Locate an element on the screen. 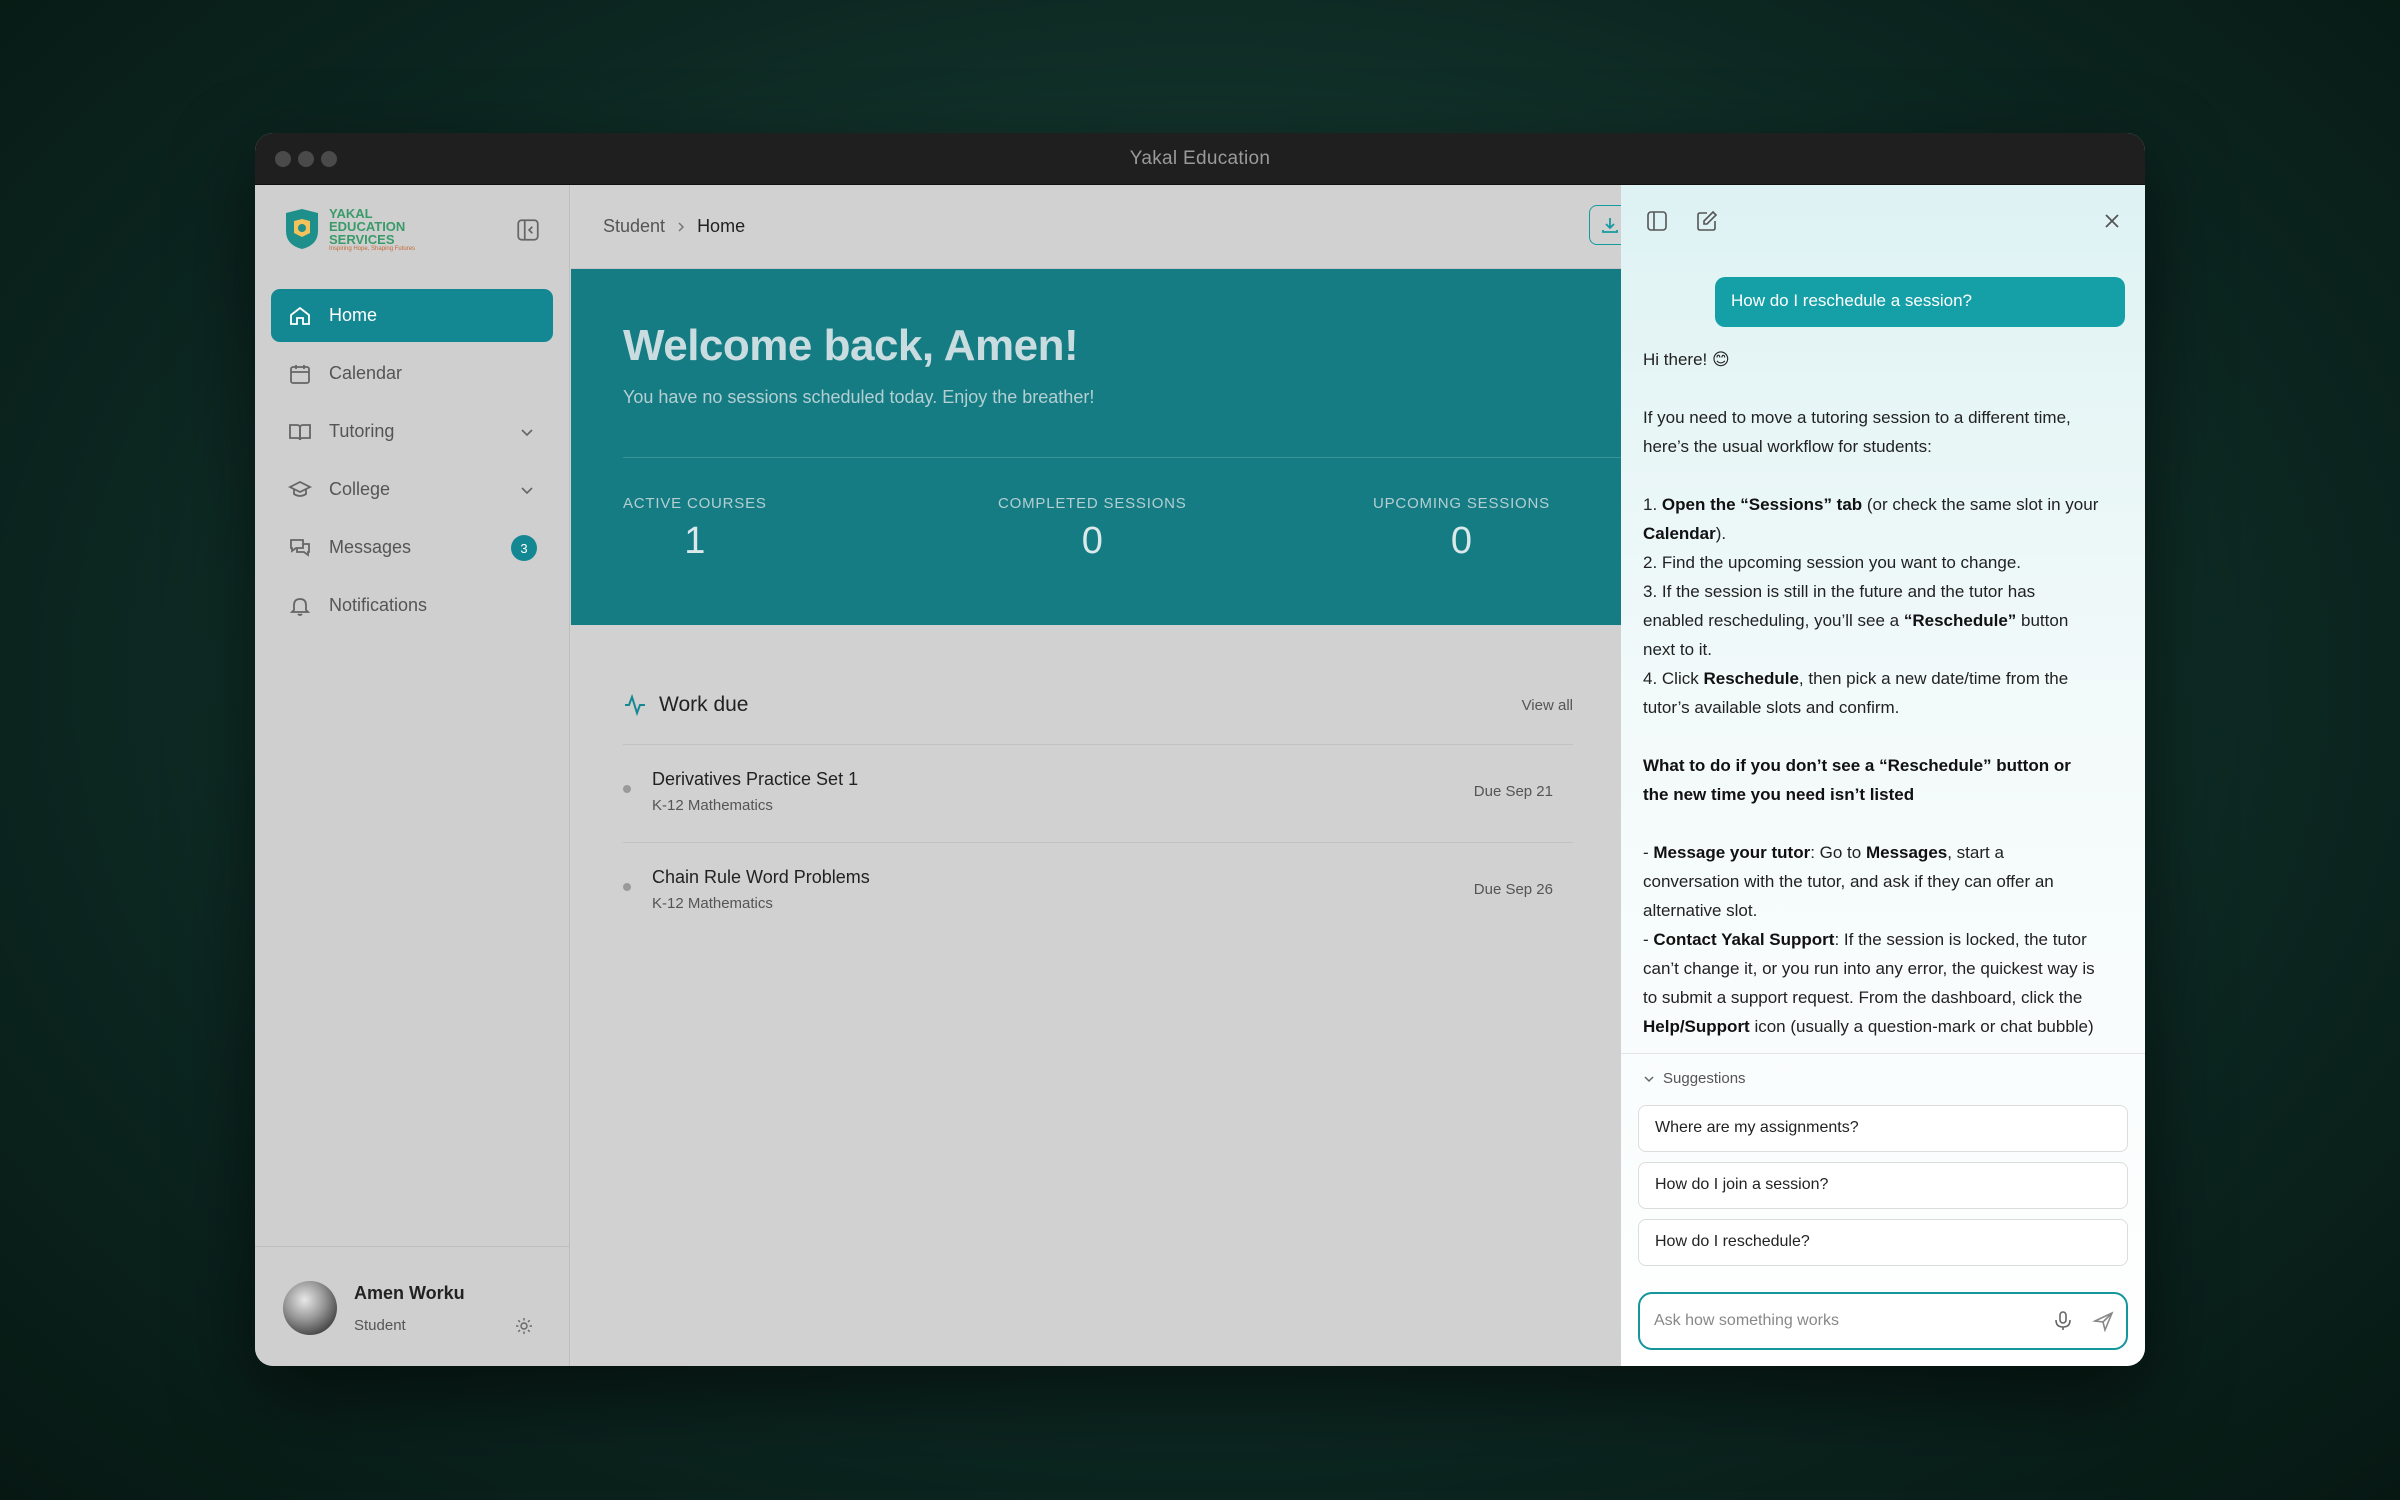 The height and width of the screenshot is (1500, 2400). microphone-icon is located at coordinates (2063, 1321).